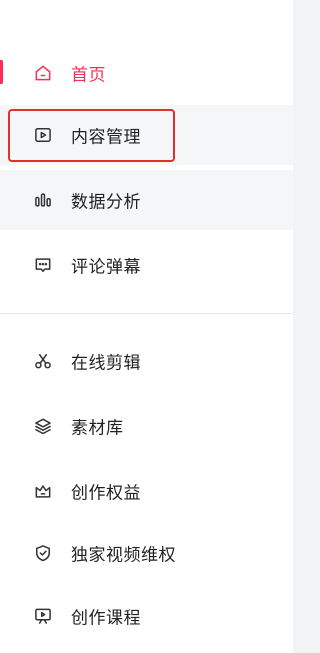 The height and width of the screenshot is (653, 320). What do you see at coordinates (106, 202) in the screenshot?
I see `sidebar-item-label: 数据分析` at bounding box center [106, 202].